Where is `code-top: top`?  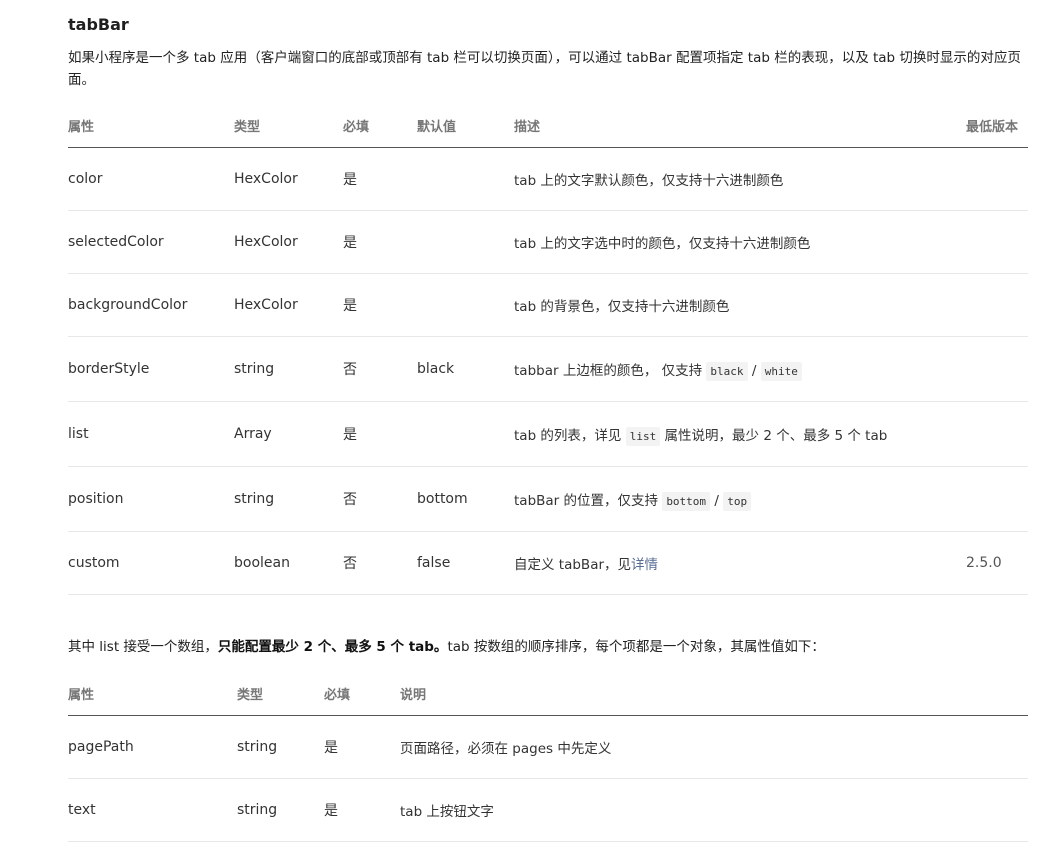 code-top: top is located at coordinates (737, 501).